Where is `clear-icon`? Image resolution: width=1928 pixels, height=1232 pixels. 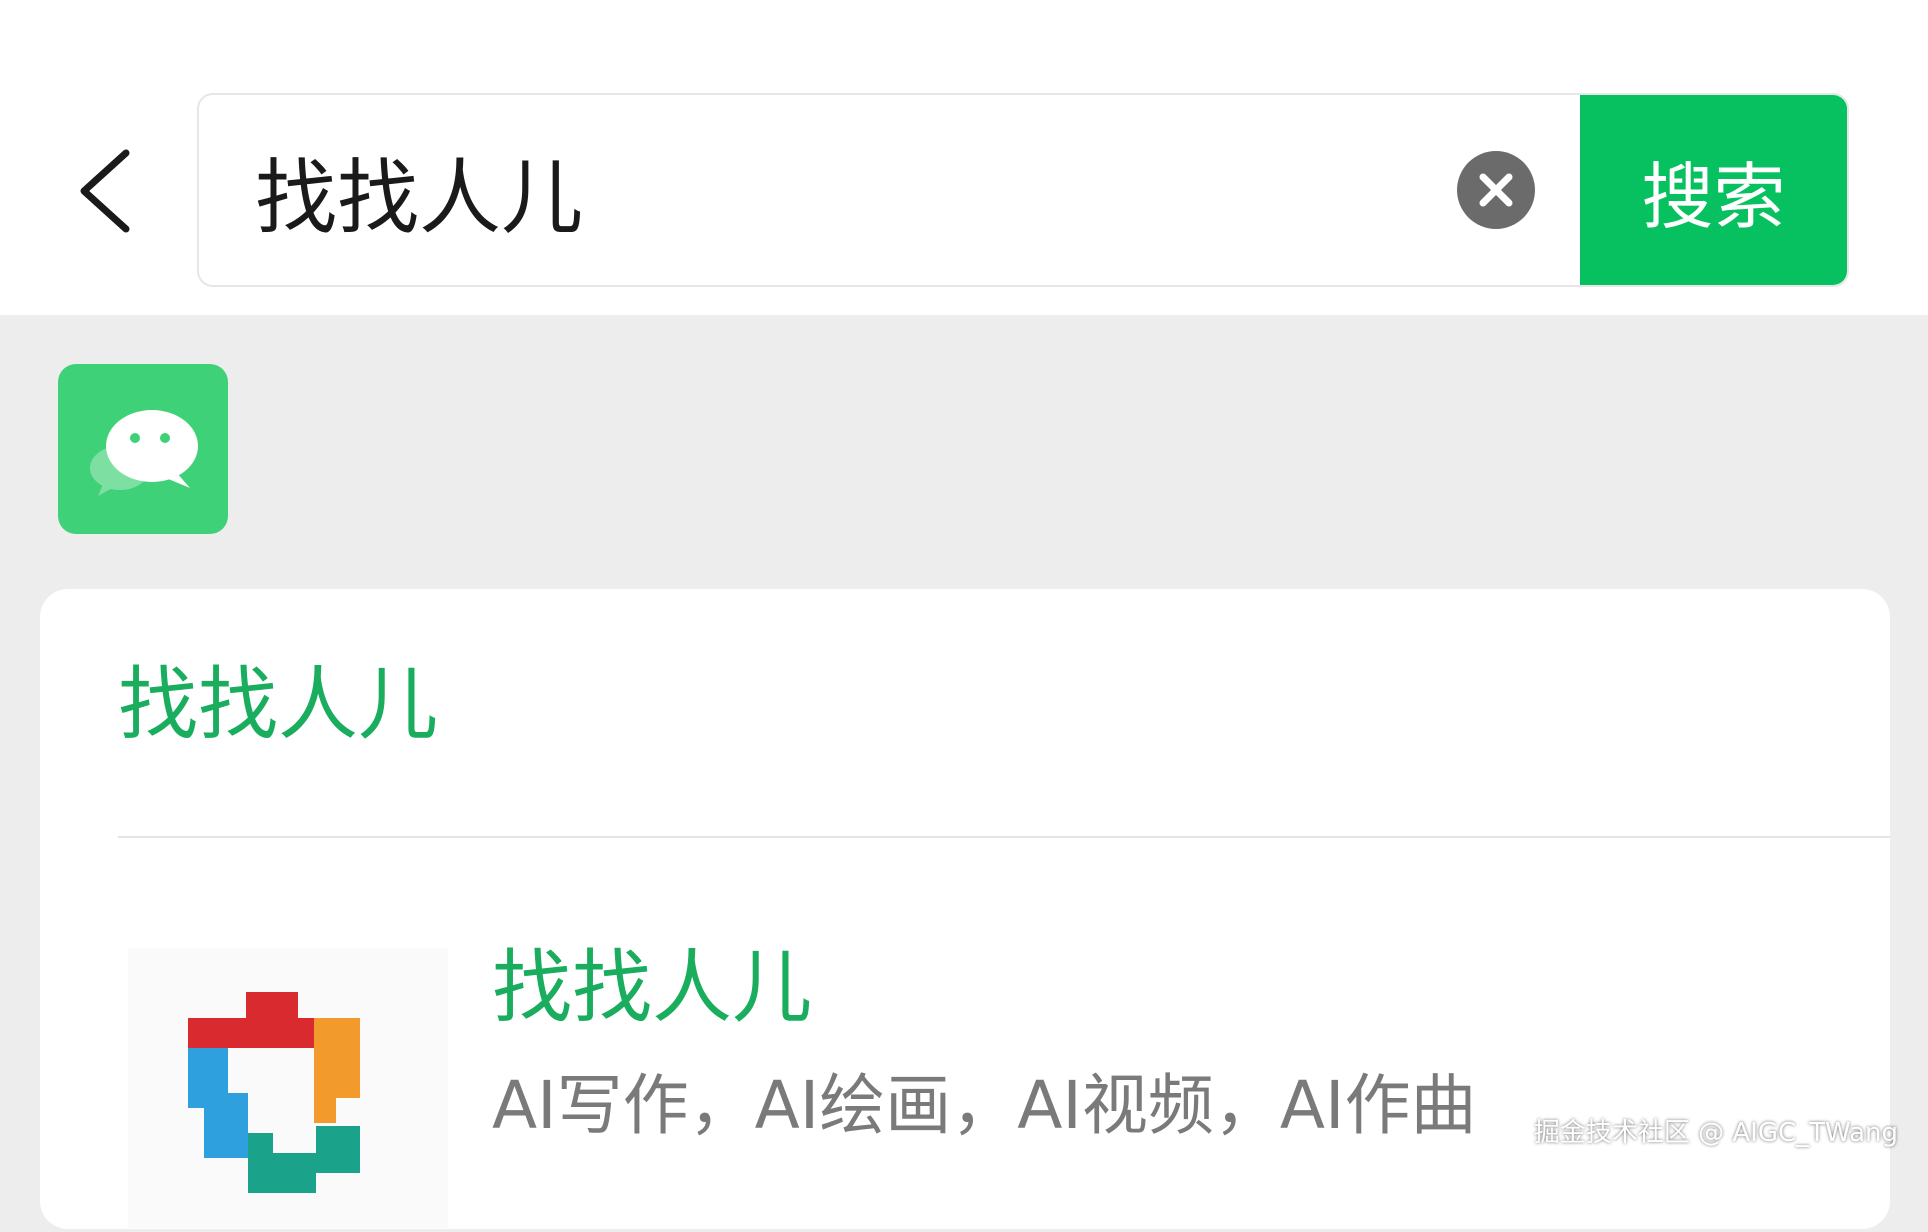
clear-icon is located at coordinates (1496, 190).